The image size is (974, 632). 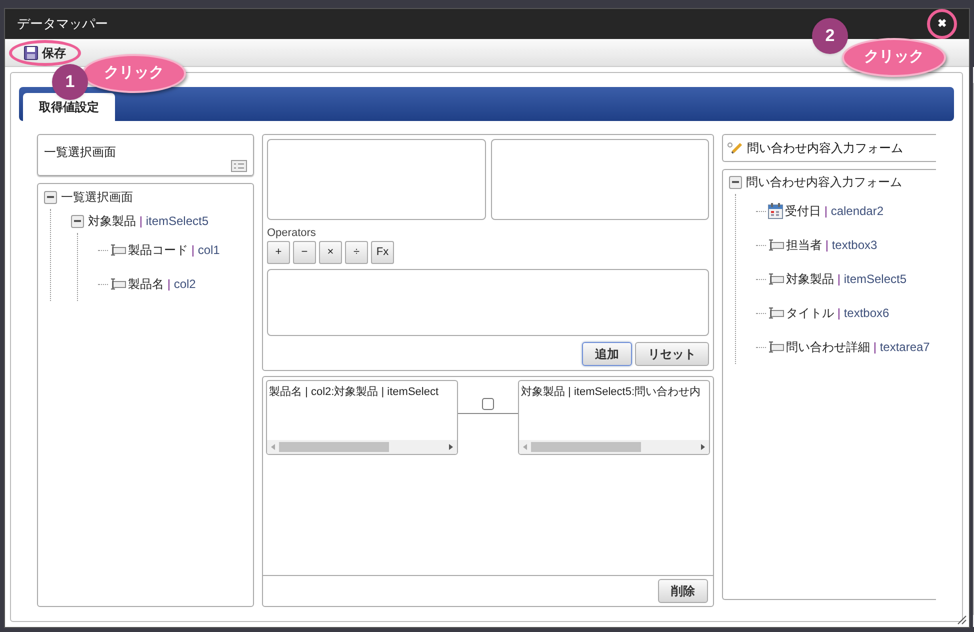 I want to click on operator-button: −, so click(x=304, y=252).